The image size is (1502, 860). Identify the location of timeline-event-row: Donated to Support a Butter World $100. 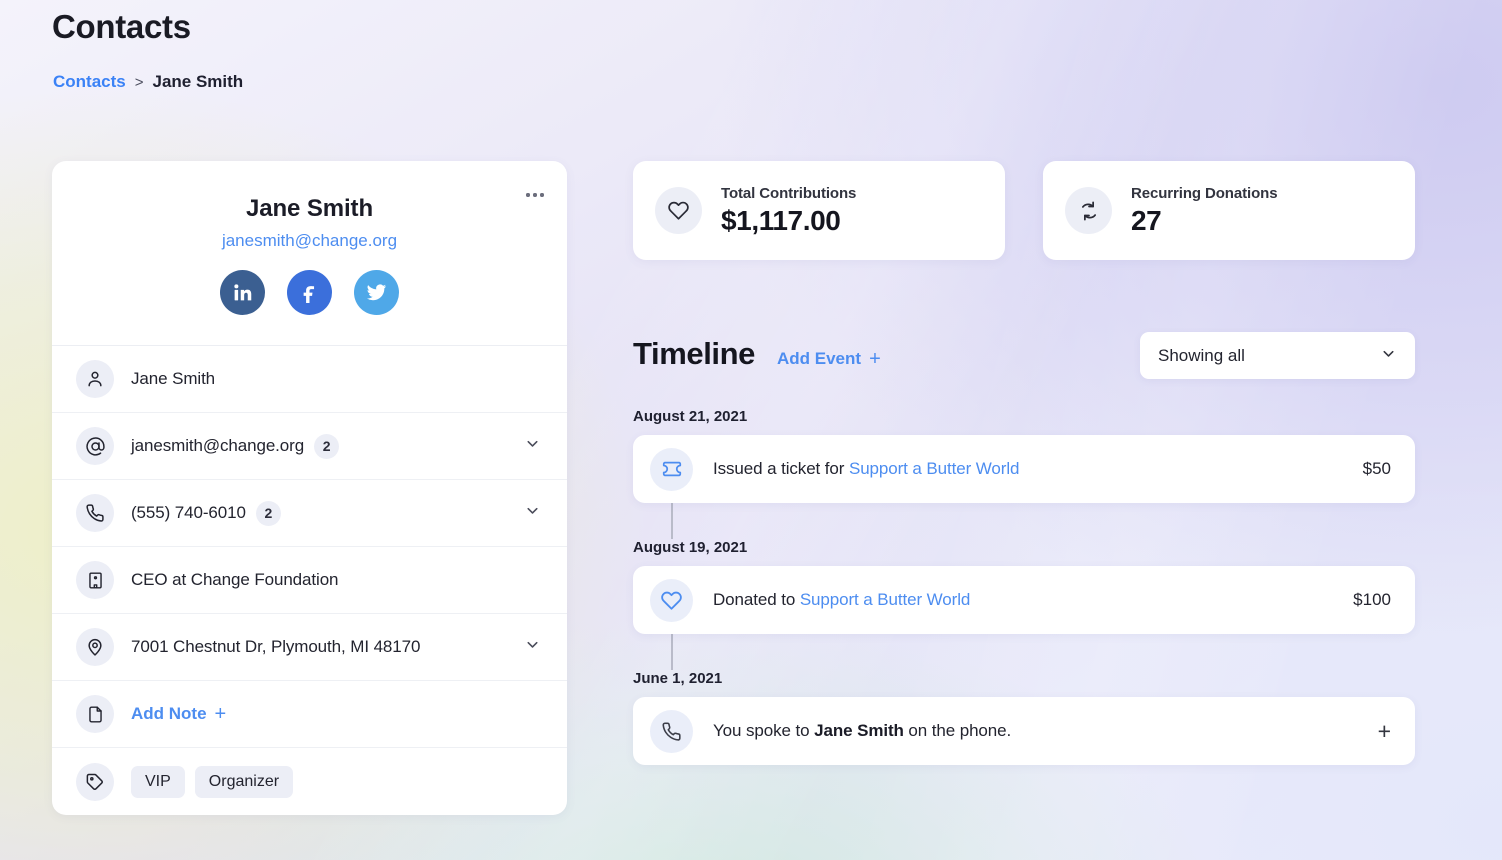
(1024, 600).